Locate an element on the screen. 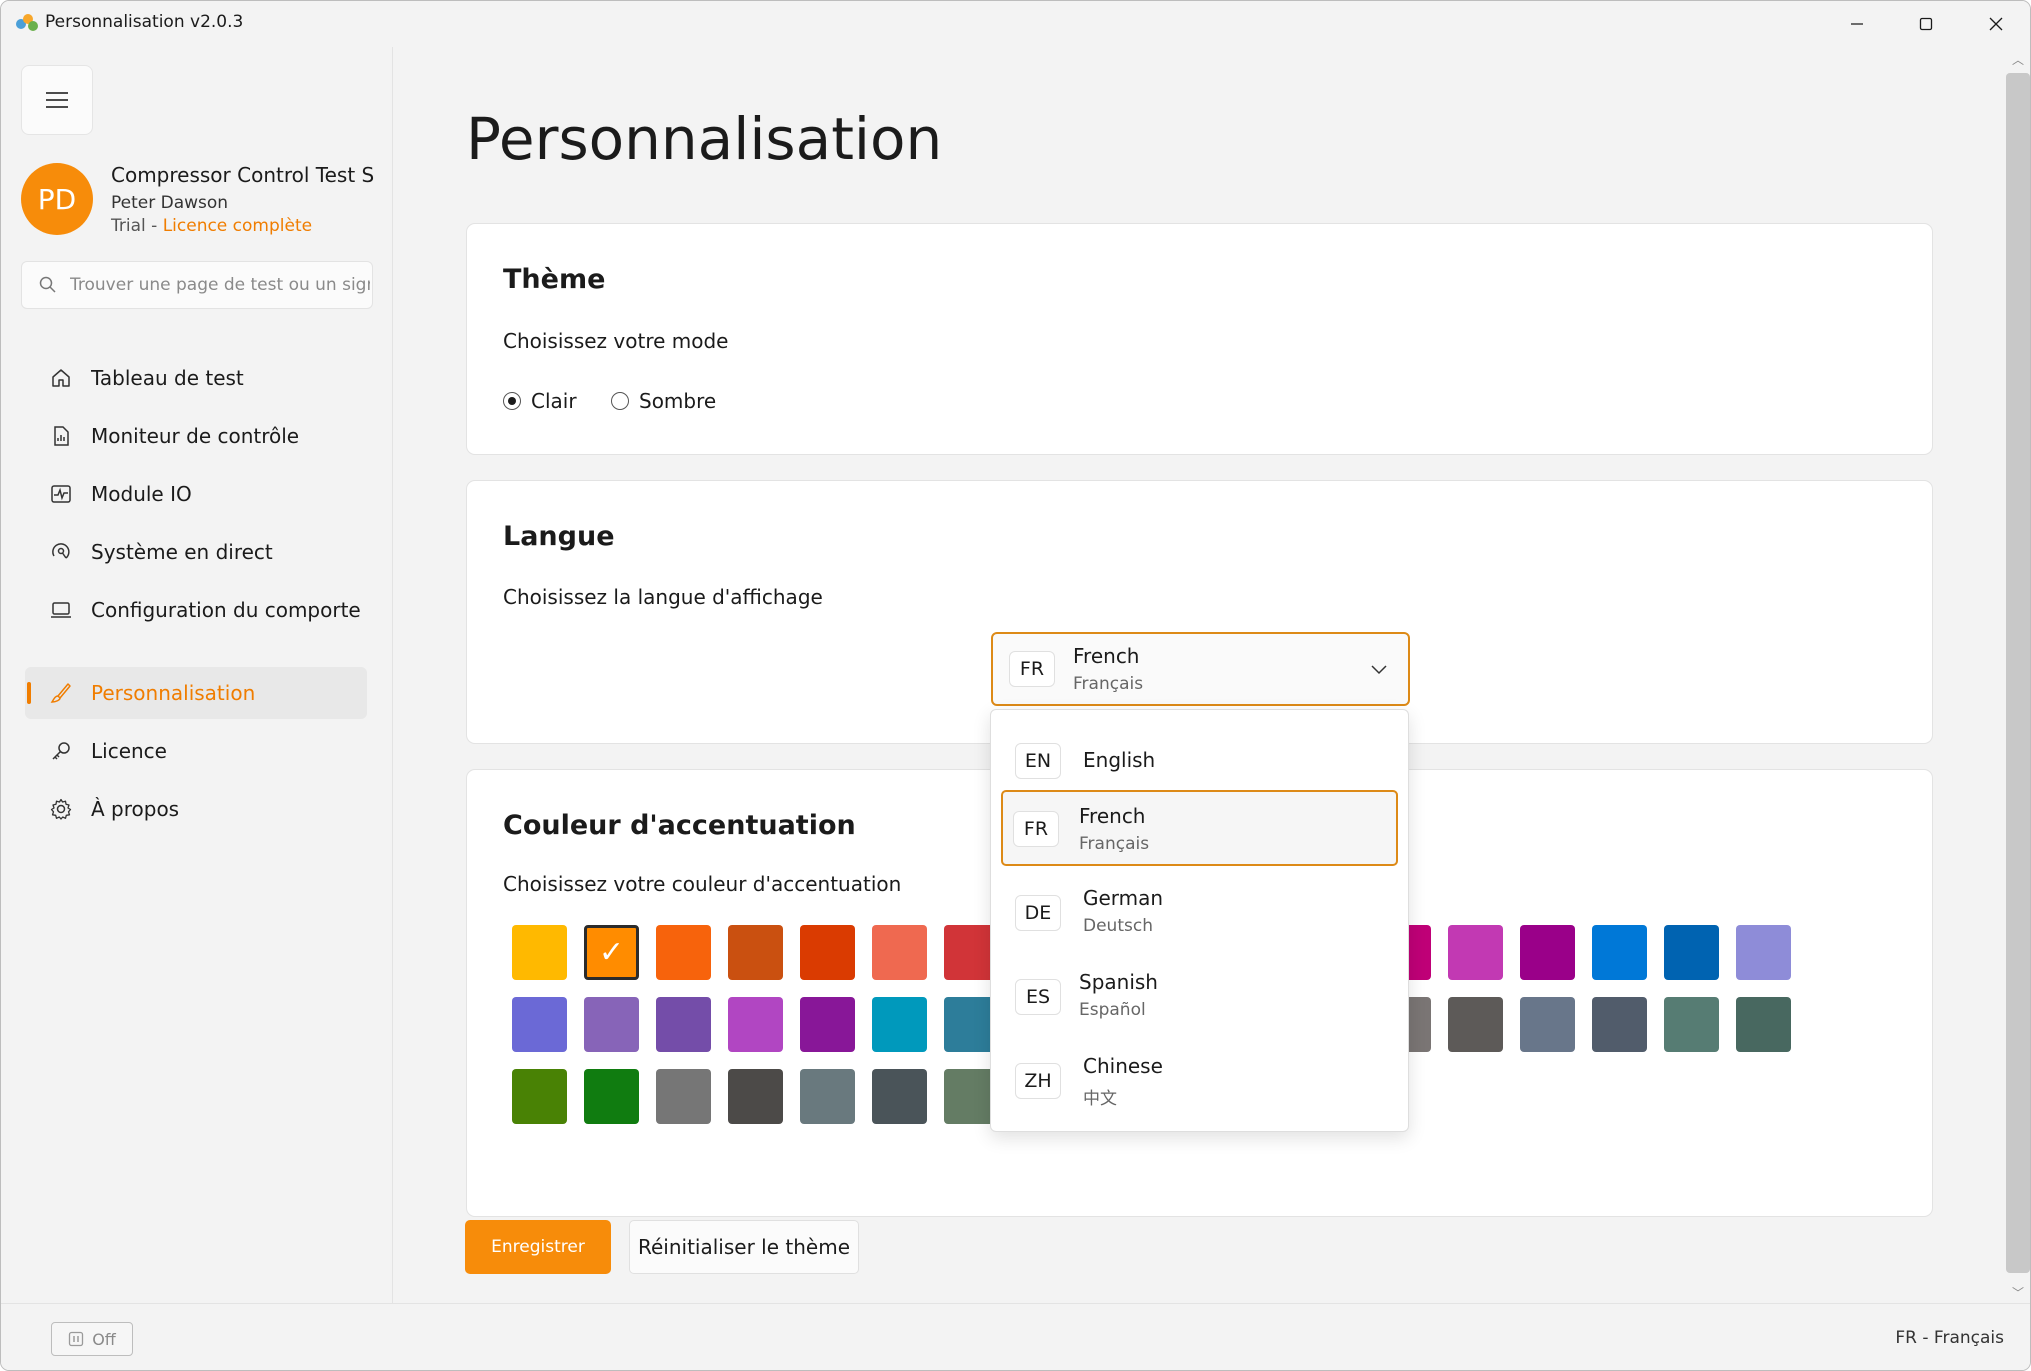 This screenshot has height=1371, width=2031. language-option-zh: ZH Chinese 中文 is located at coordinates (1199, 1082).